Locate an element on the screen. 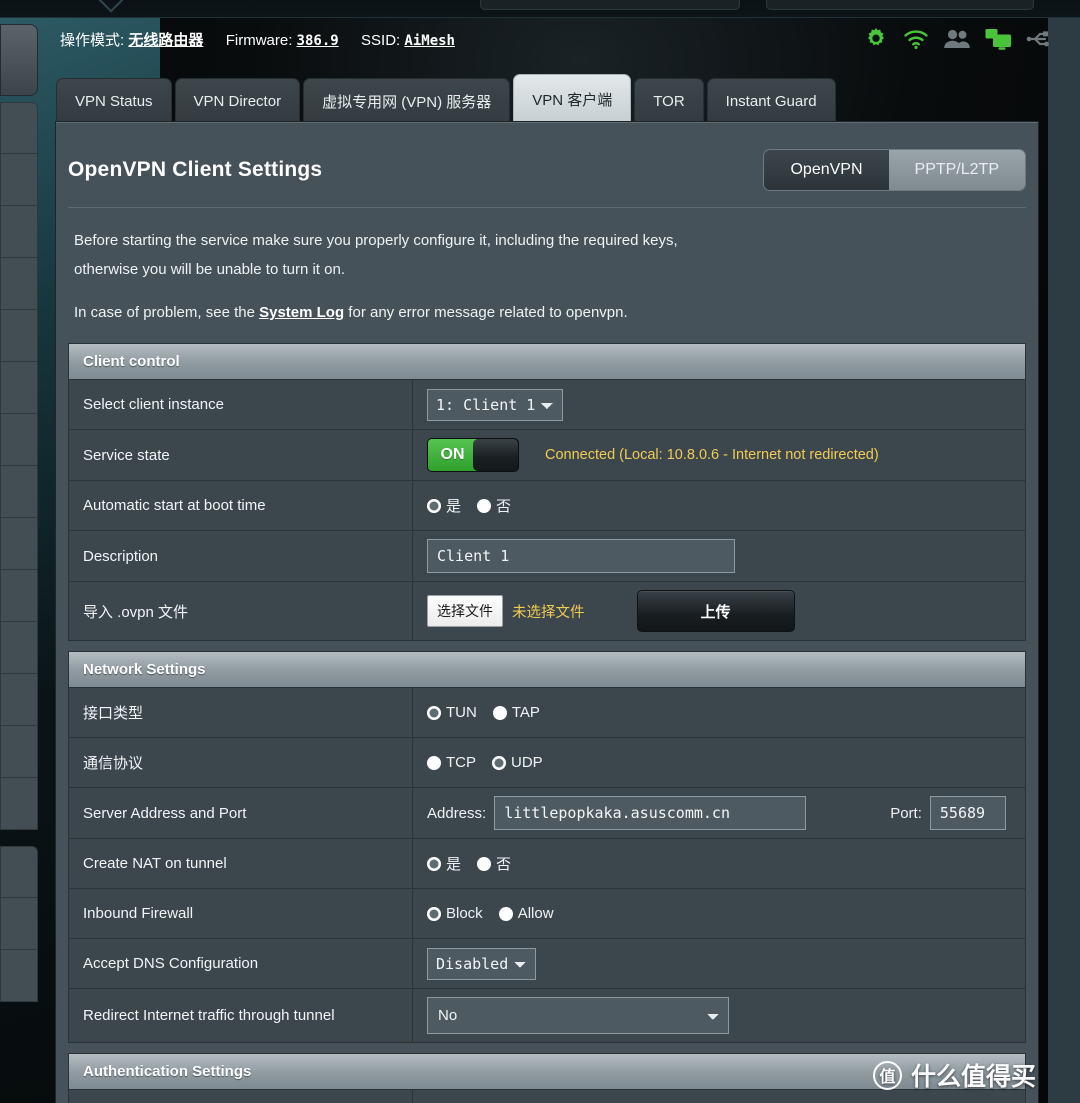 This screenshot has height=1103, width=1080. protocol-radio-group: TCP UDP is located at coordinates (490, 762).